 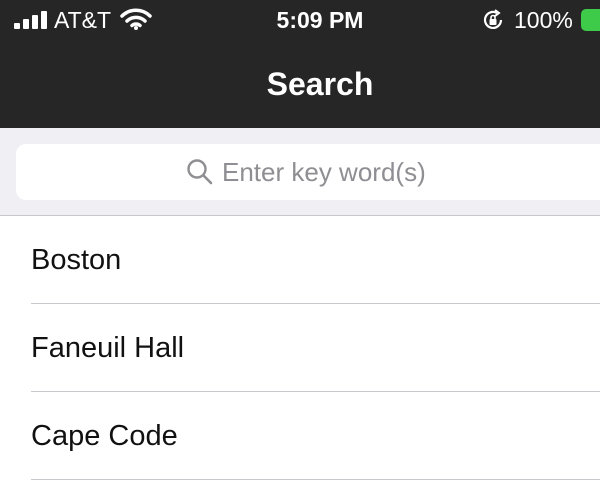 I want to click on status-bar: AT&T 5:09 PM 100%, so click(x=300, y=20).